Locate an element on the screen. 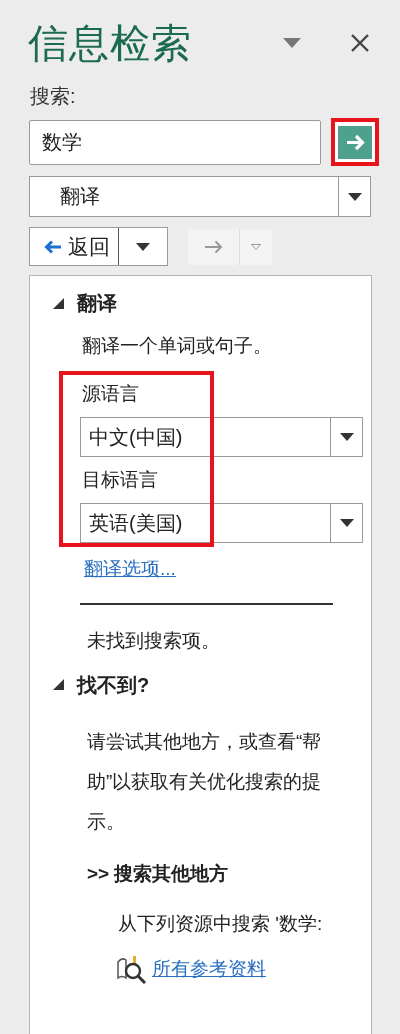  section-heading: 翻译 is located at coordinates (97, 303).